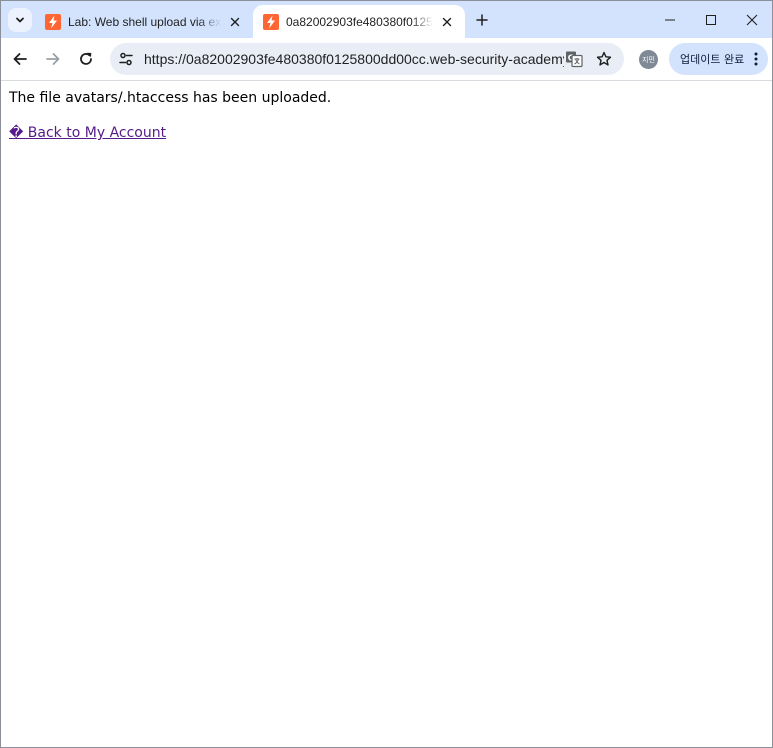 Image resolution: width=773 pixels, height=748 pixels. I want to click on new-tab-button, so click(482, 20).